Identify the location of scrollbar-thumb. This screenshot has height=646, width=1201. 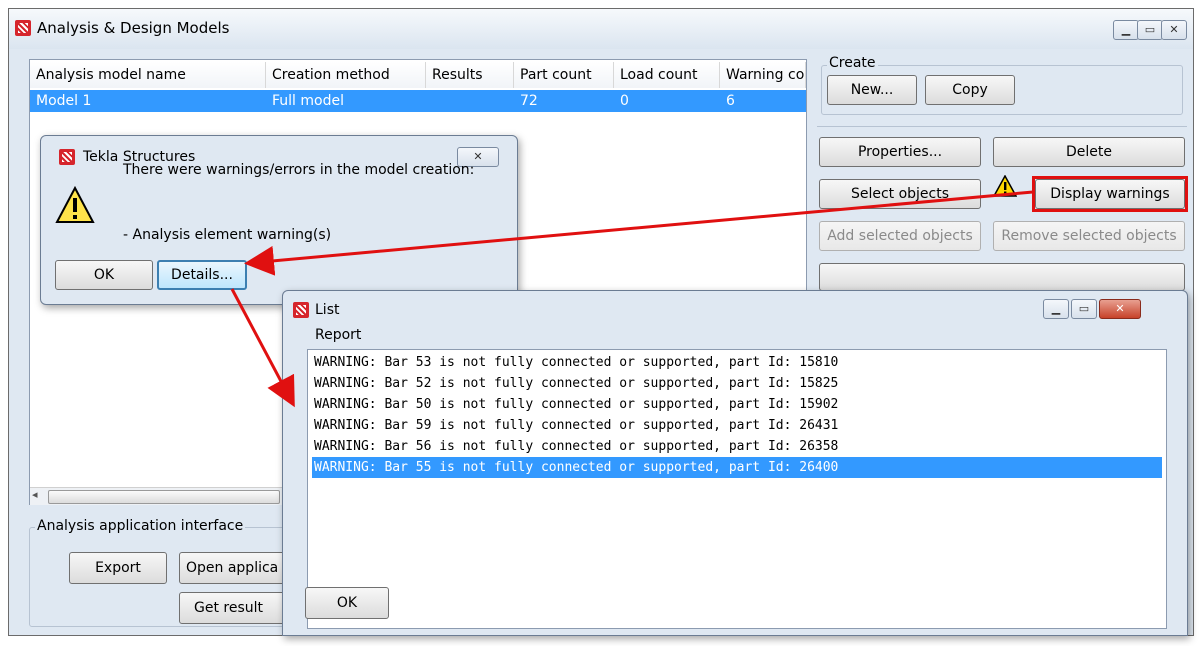
(164, 497).